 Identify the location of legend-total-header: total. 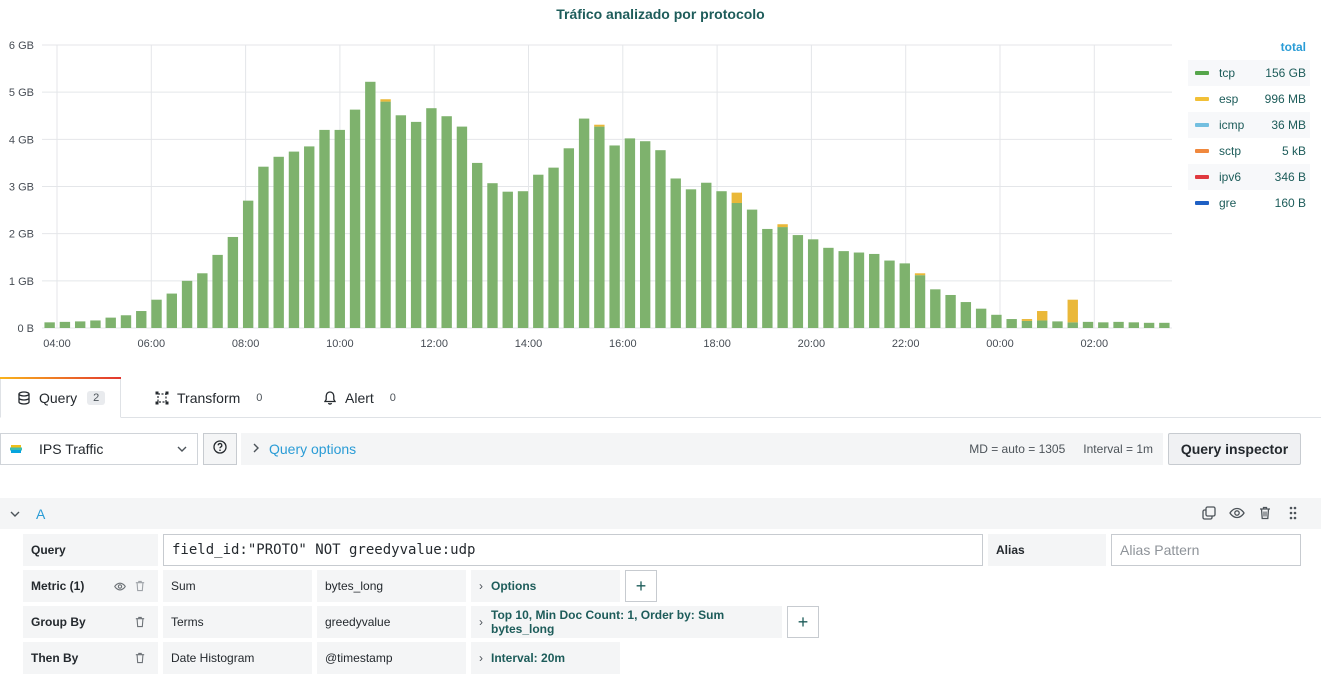
(1249, 50).